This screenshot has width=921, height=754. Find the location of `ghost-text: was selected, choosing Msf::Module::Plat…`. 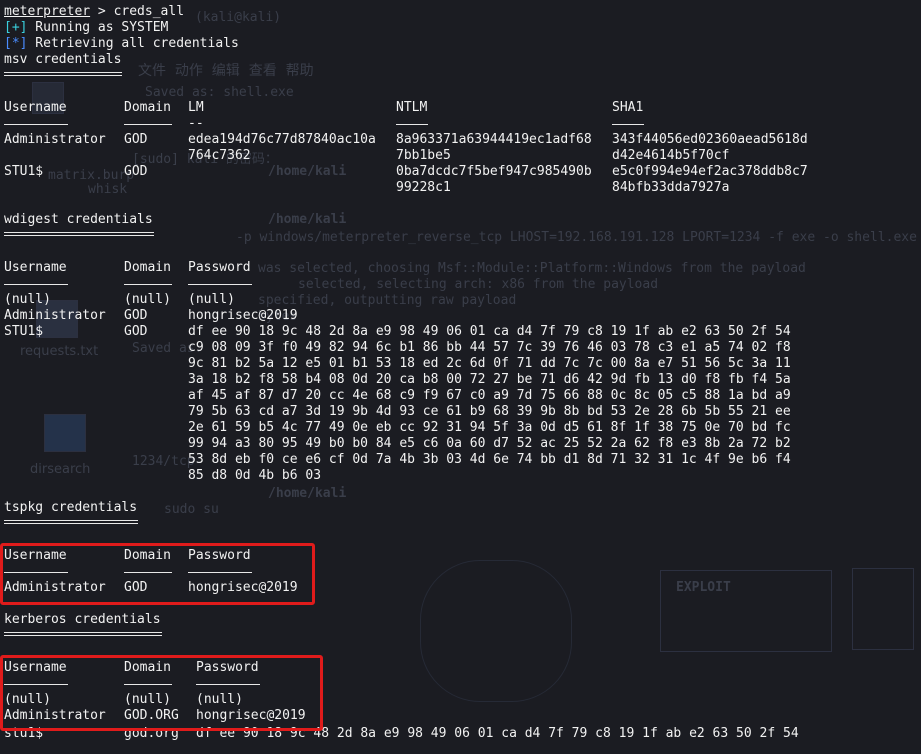

ghost-text: was selected, choosing Msf::Module::Plat… is located at coordinates (532, 268).